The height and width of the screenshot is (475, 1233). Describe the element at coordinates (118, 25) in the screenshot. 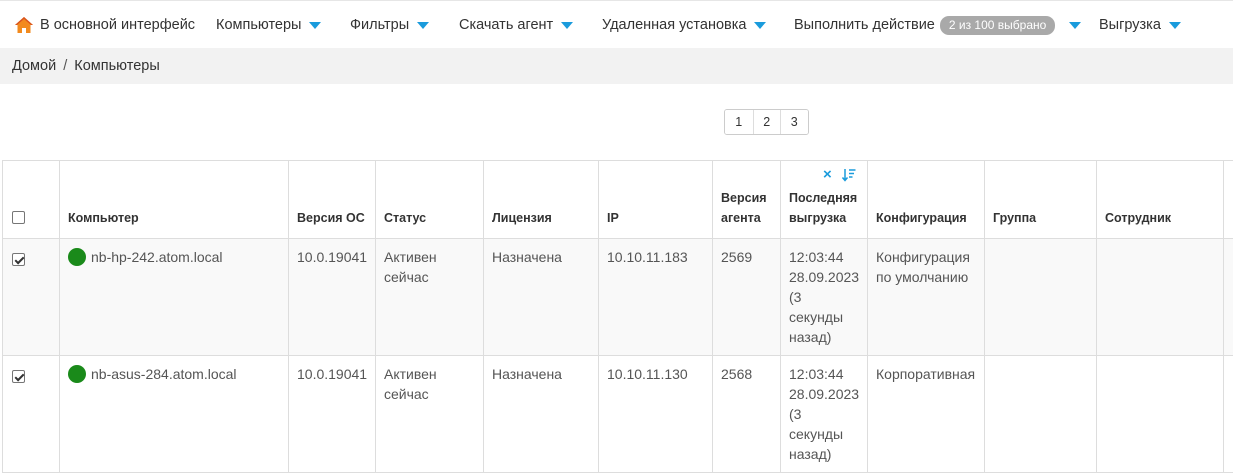

I see `nav-home-label: В основной интерфейс` at that location.